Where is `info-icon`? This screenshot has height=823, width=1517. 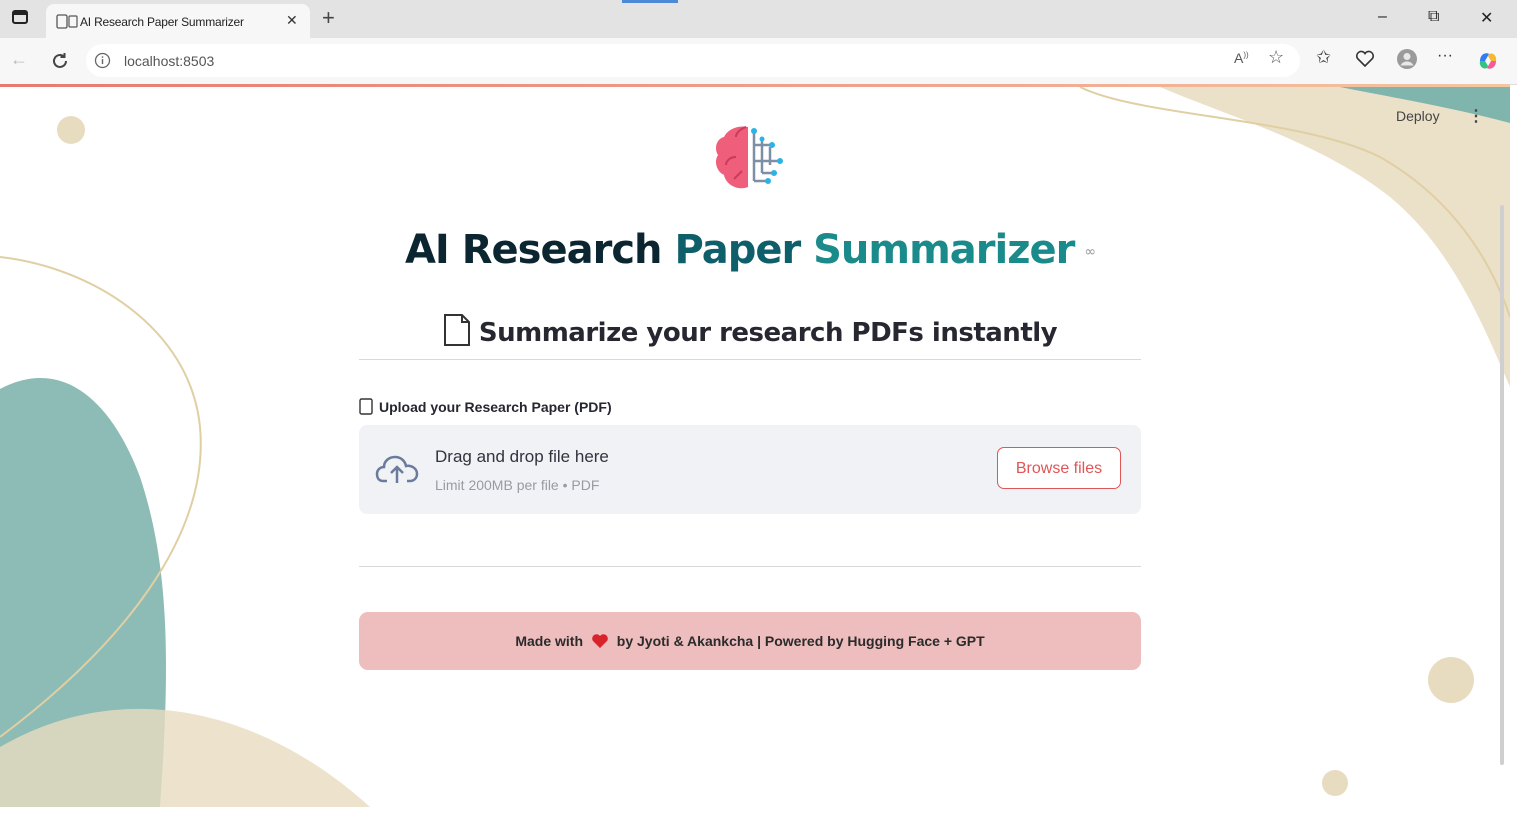
info-icon is located at coordinates (102, 60).